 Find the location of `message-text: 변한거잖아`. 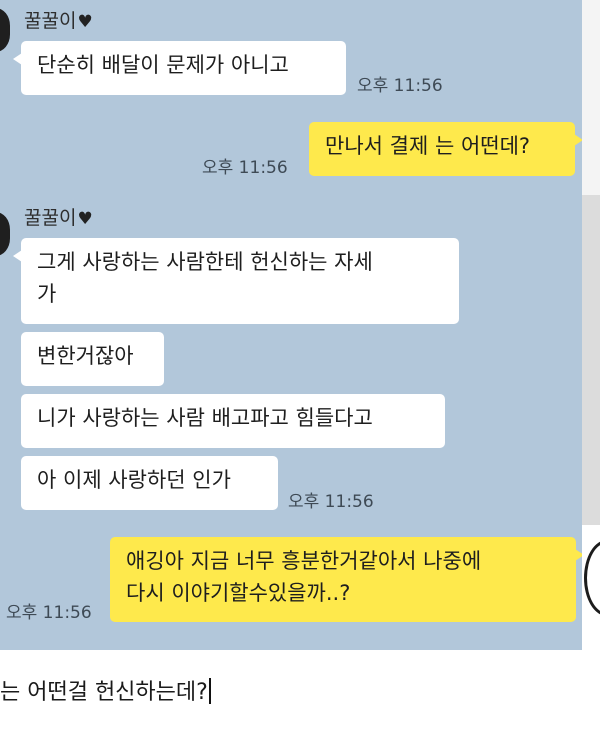

message-text: 변한거잖아 is located at coordinates (85, 356).